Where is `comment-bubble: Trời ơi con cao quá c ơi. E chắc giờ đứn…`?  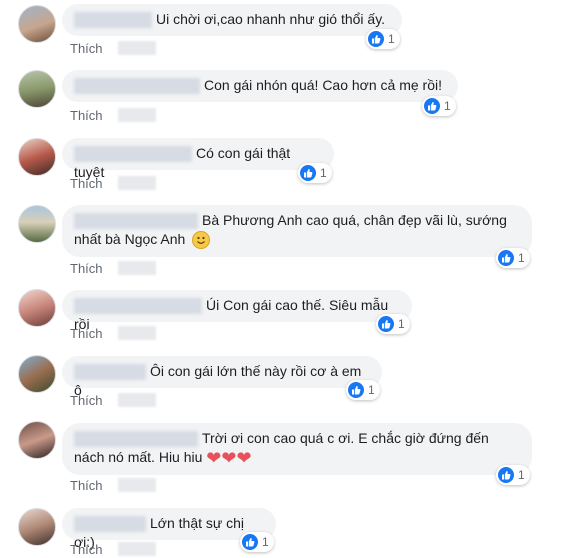 comment-bubble: Trời ơi con cao quá c ơi. E chắc giờ đứn… is located at coordinates (297, 449).